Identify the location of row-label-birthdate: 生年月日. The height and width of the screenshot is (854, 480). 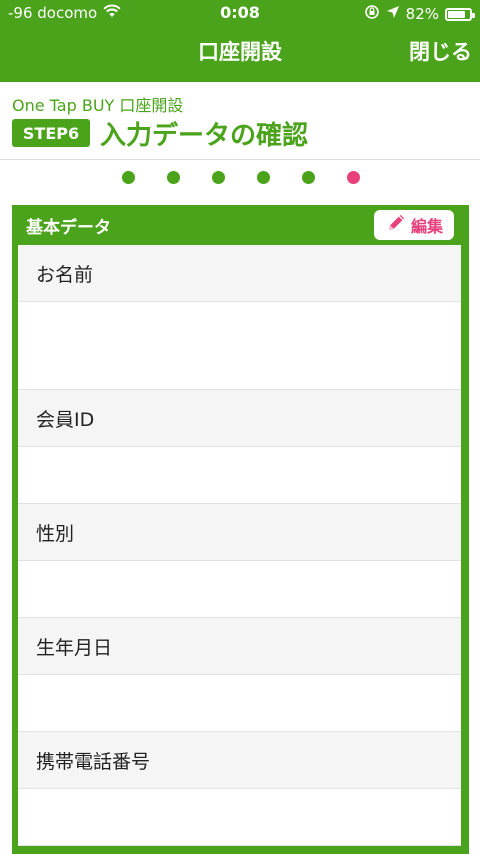
(239, 646).